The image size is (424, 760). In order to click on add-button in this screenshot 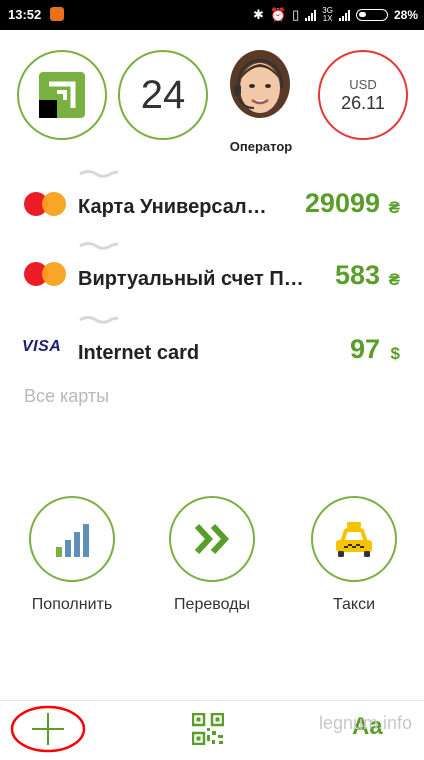, I will do `click(48, 731)`.